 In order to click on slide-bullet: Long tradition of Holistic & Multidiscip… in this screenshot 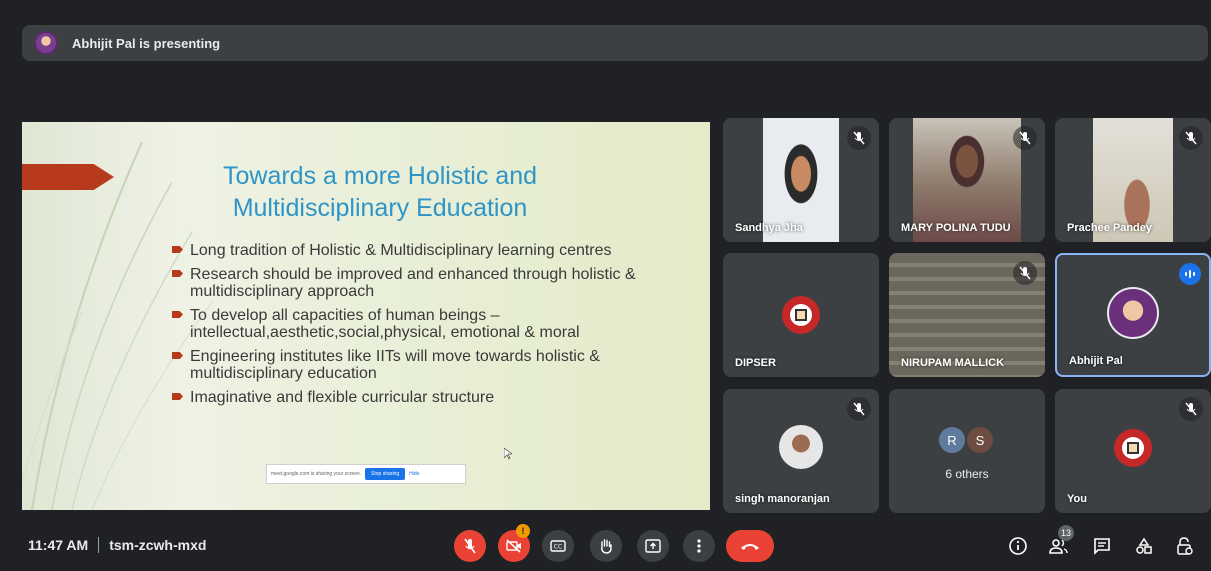, I will do `click(432, 250)`.